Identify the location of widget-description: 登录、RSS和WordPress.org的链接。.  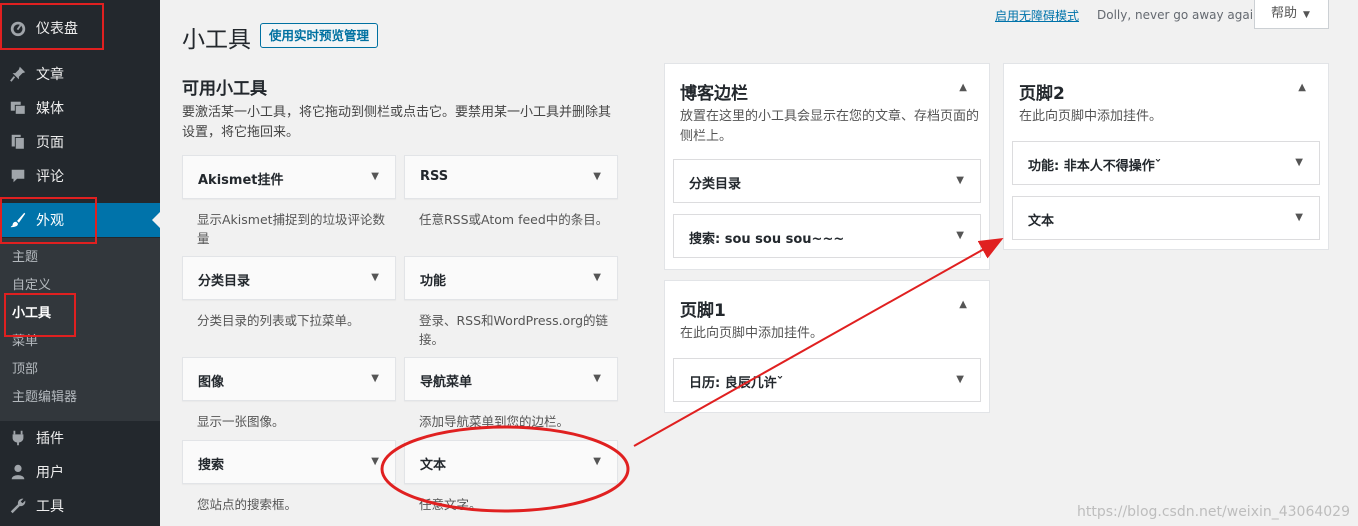
(514, 330).